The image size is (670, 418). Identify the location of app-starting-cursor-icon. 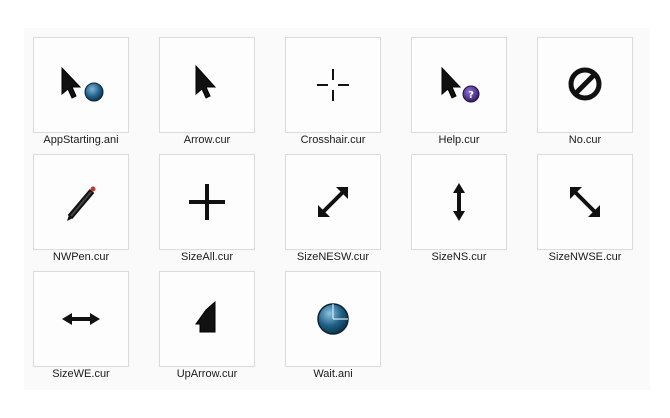
(82, 84).